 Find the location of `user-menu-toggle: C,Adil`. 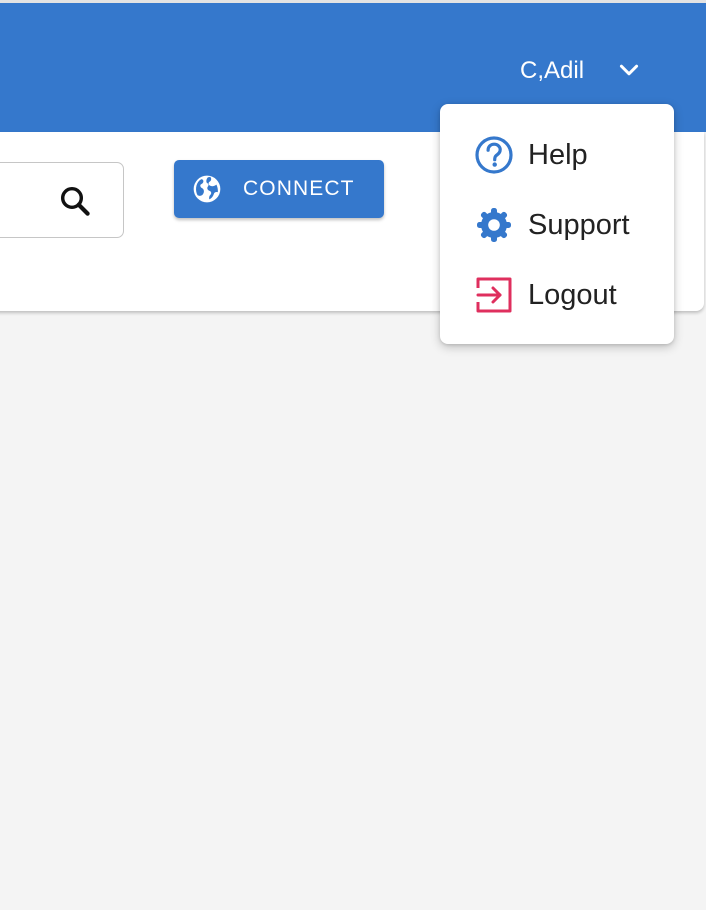

user-menu-toggle: C,Adil is located at coordinates (583, 70).